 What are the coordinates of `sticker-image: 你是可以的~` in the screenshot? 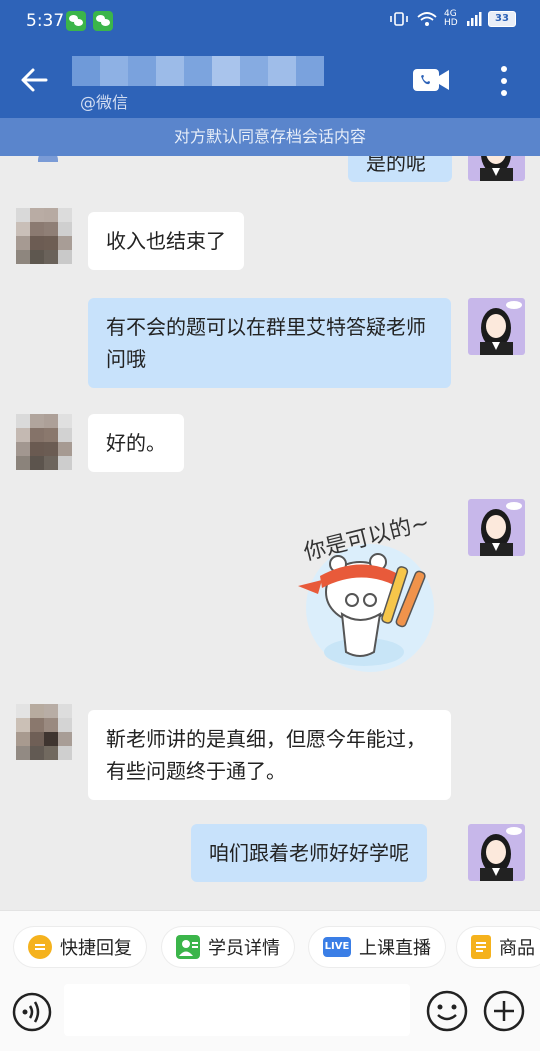 It's located at (366, 591).